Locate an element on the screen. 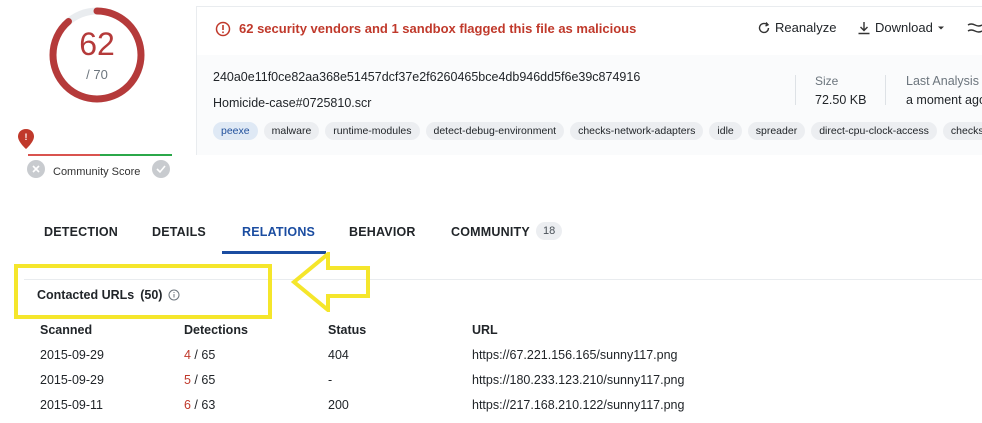 The image size is (982, 423). download-button: Download is located at coordinates (901, 27).